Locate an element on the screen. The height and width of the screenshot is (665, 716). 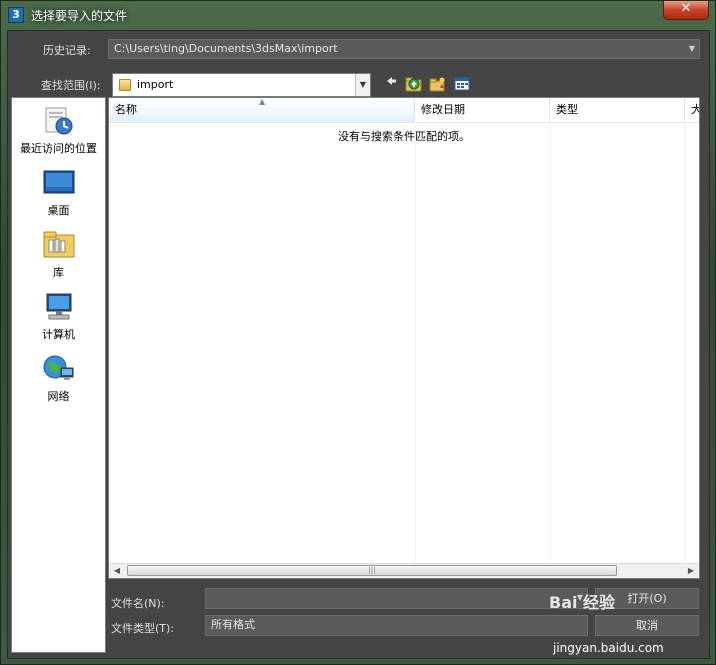
place-label: 最近访问的位置 is located at coordinates (58, 148).